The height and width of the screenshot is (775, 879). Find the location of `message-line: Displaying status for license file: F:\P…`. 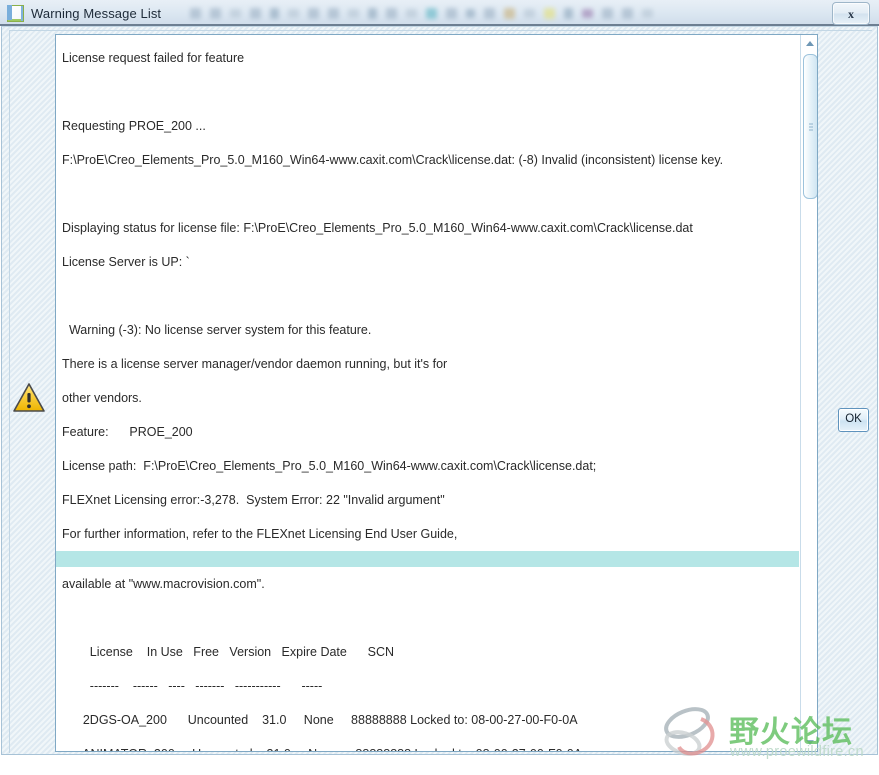

message-line: Displaying status for license file: F:\P… is located at coordinates (377, 228).